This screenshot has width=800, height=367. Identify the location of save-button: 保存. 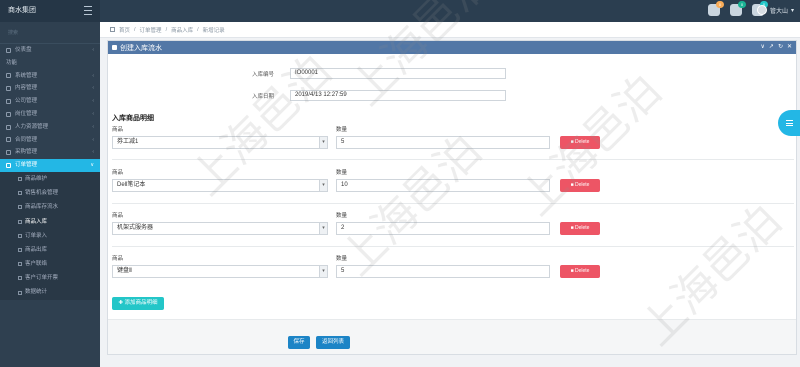
(299, 342).